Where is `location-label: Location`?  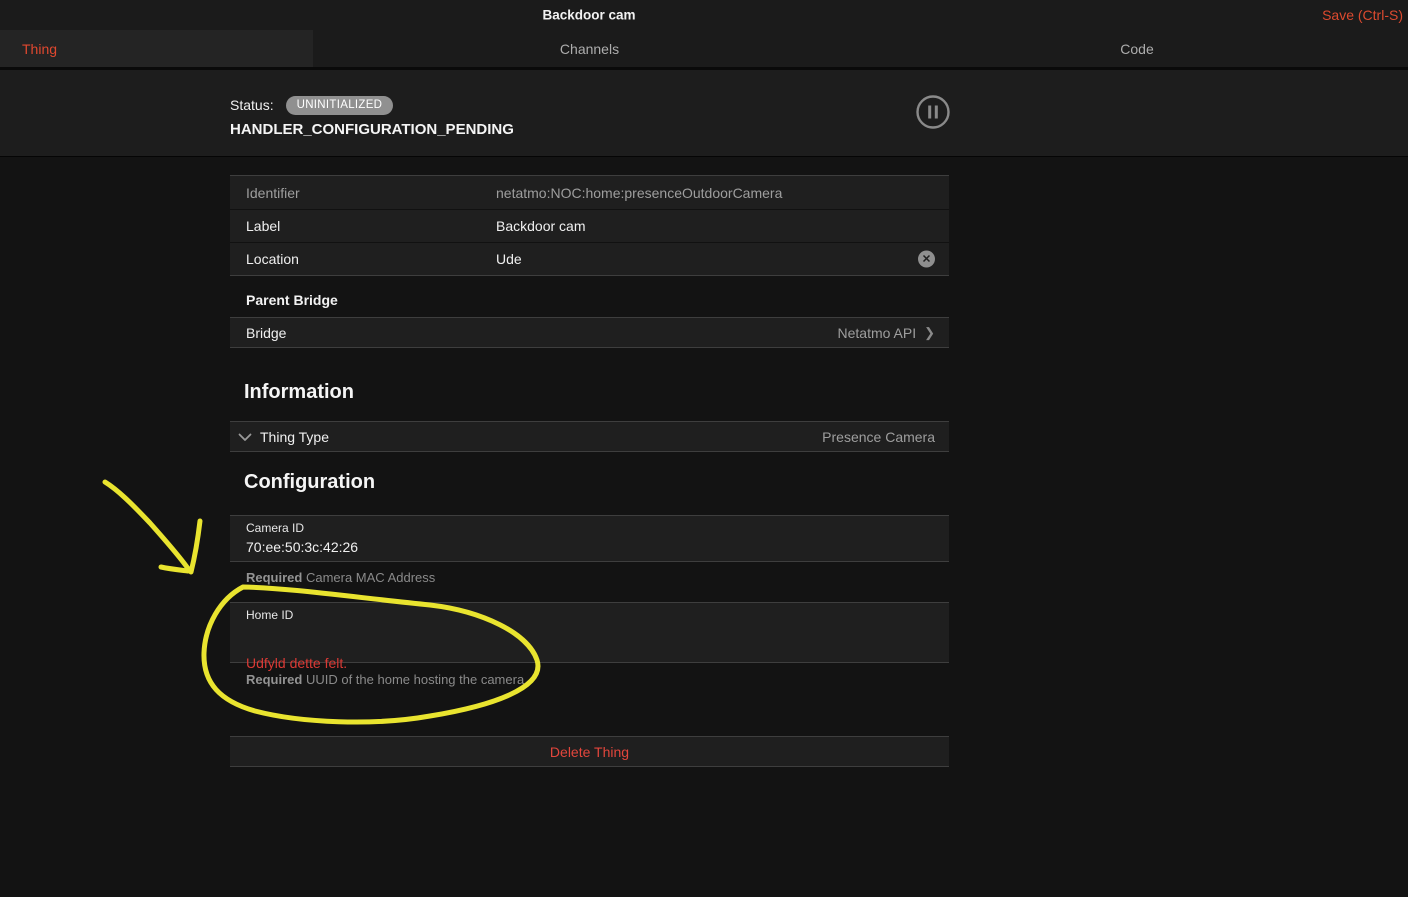
location-label: Location is located at coordinates (272, 259).